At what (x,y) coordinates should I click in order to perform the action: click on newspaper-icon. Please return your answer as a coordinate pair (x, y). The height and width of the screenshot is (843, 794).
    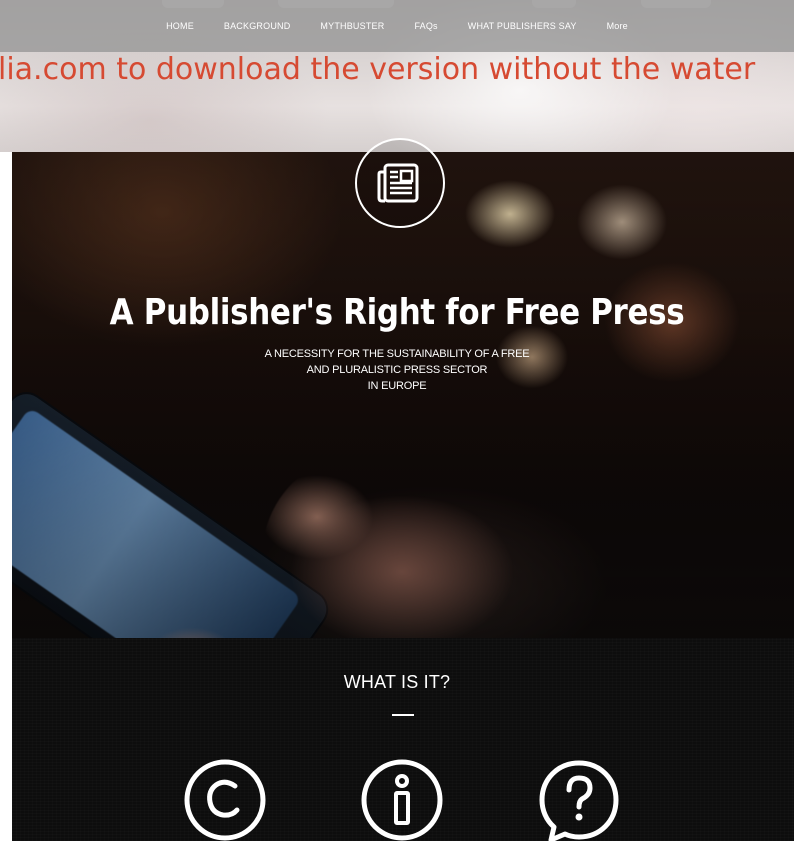
    Looking at the image, I should click on (400, 183).